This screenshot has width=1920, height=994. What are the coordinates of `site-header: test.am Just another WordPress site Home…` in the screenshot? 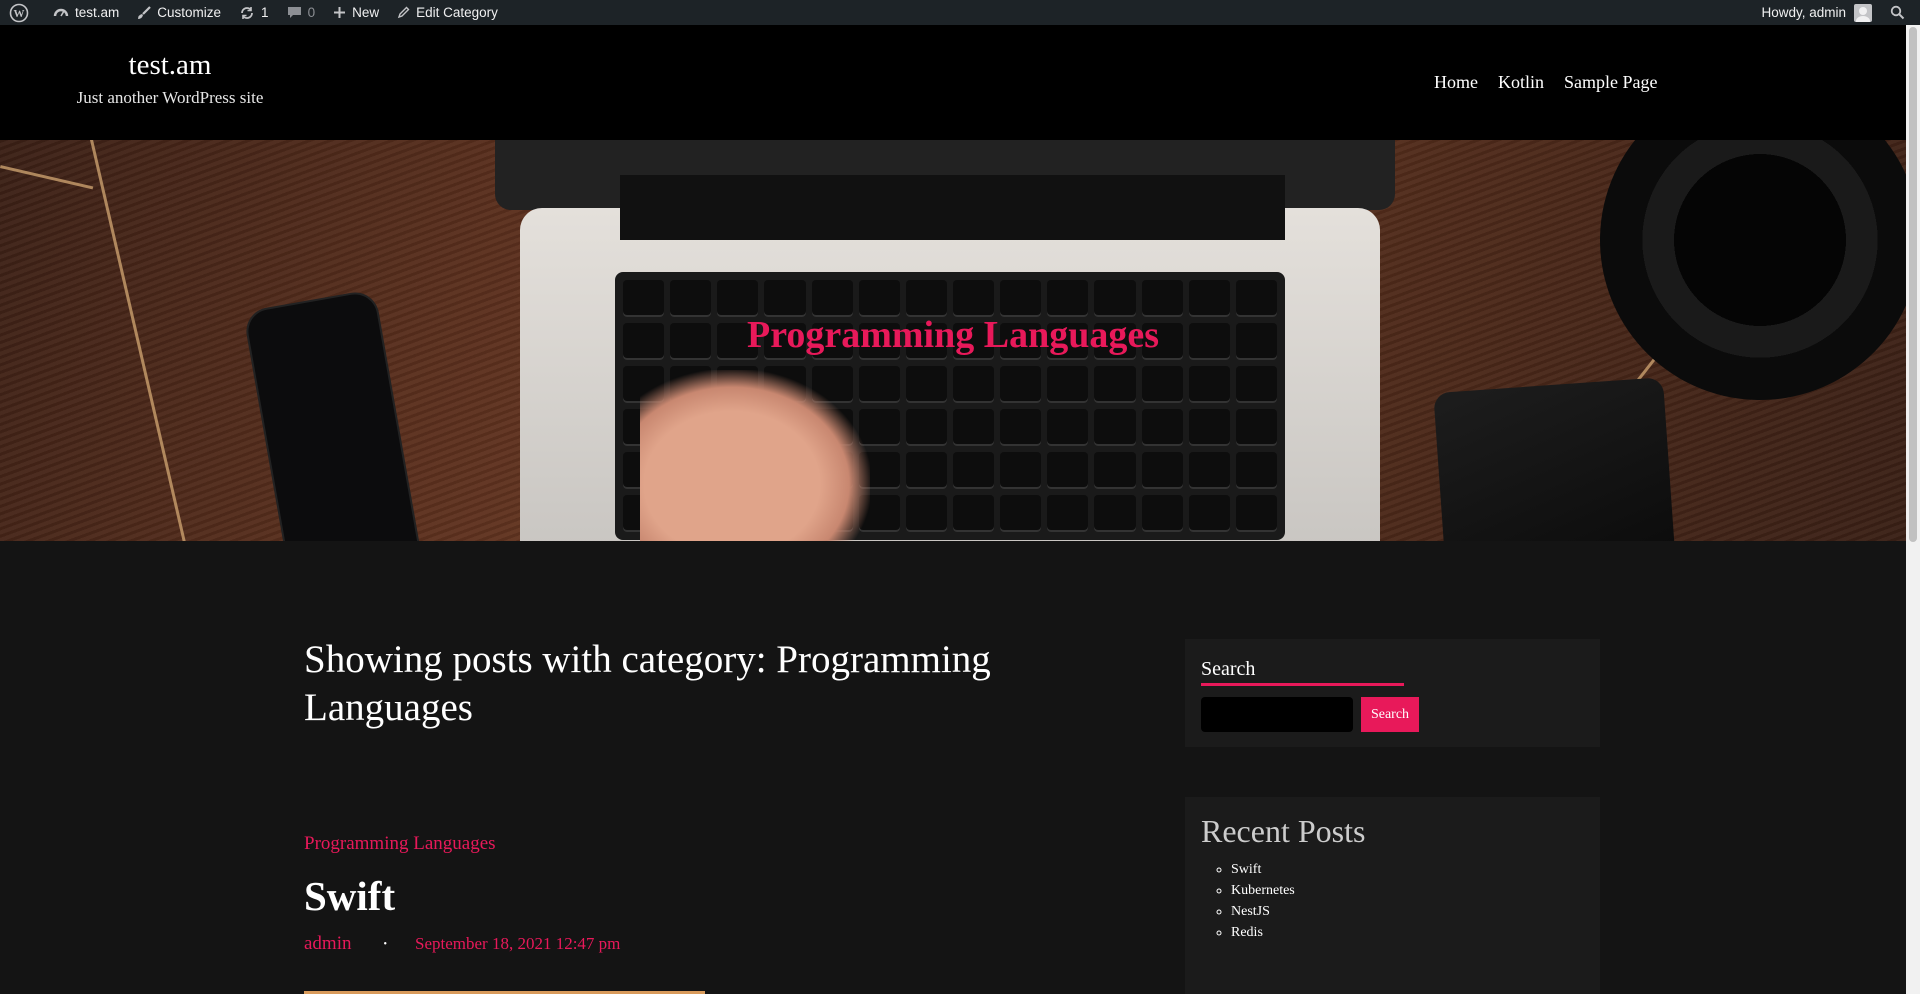 It's located at (953, 82).